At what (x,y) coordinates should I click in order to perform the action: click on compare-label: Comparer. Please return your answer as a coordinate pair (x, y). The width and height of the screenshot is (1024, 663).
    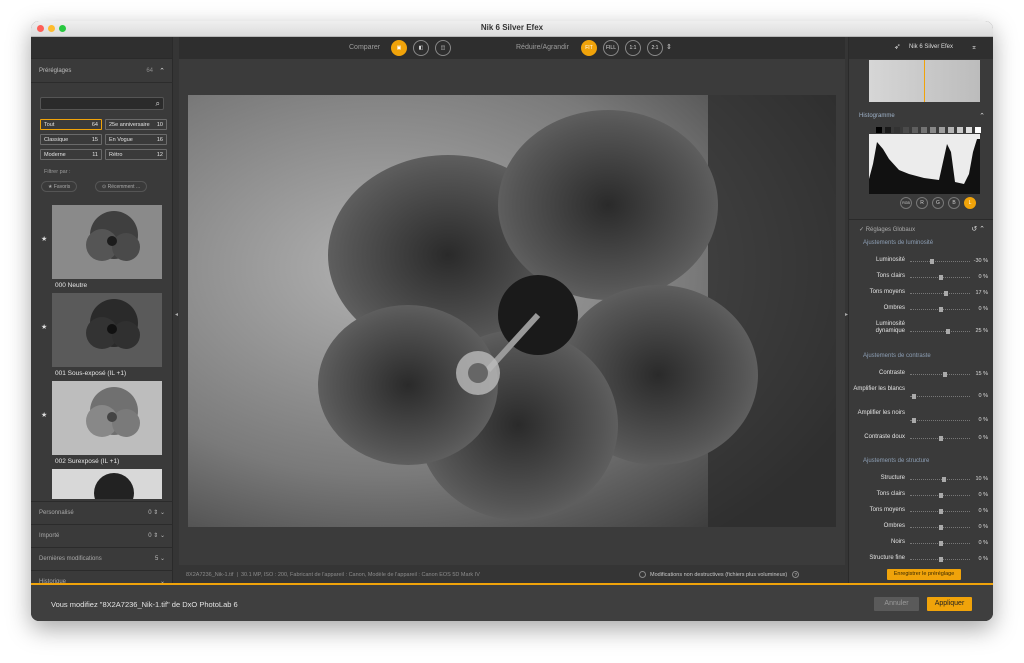
    Looking at the image, I should click on (365, 47).